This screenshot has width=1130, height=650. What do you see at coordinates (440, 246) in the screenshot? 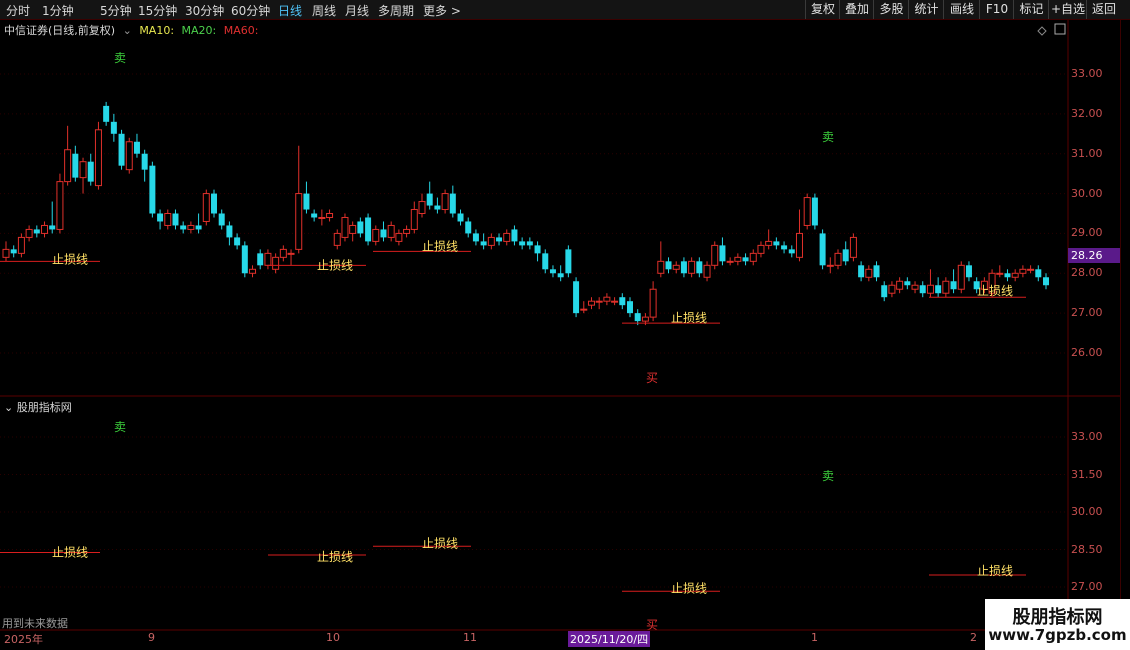
I see `stop-label: 止损线` at bounding box center [440, 246].